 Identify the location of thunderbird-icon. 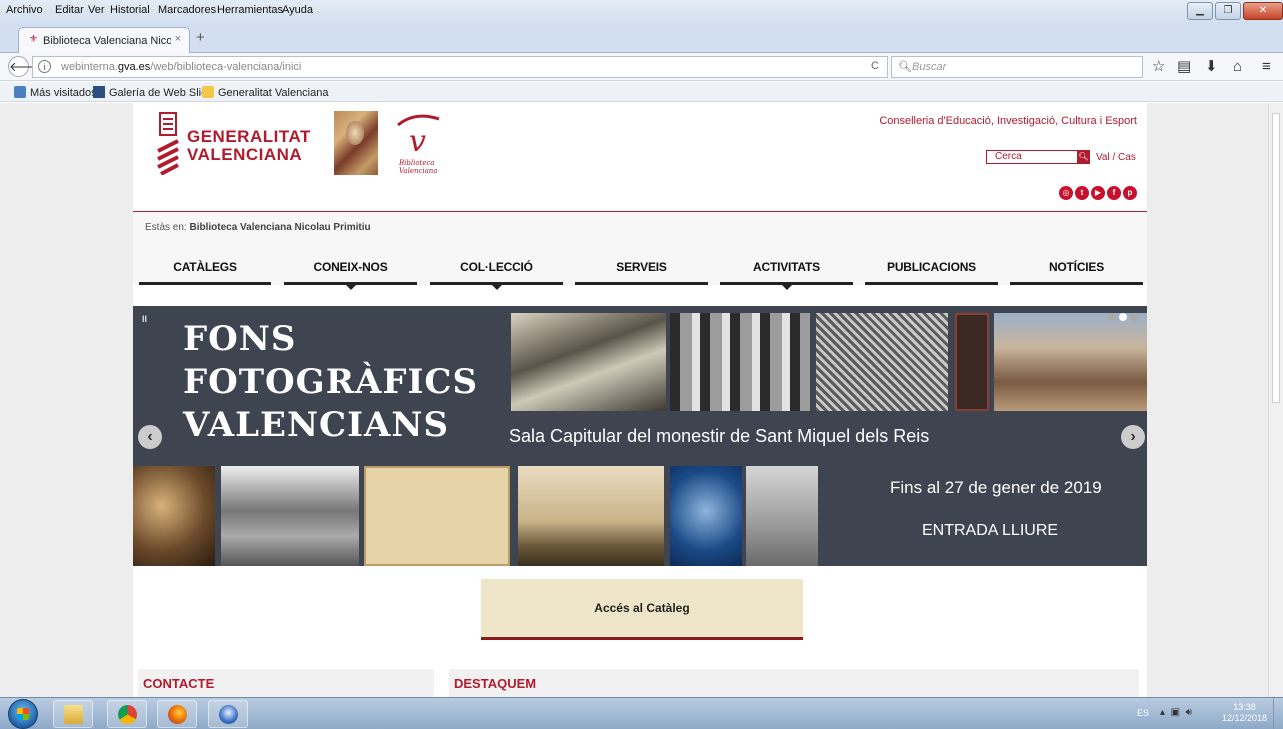
(228, 714).